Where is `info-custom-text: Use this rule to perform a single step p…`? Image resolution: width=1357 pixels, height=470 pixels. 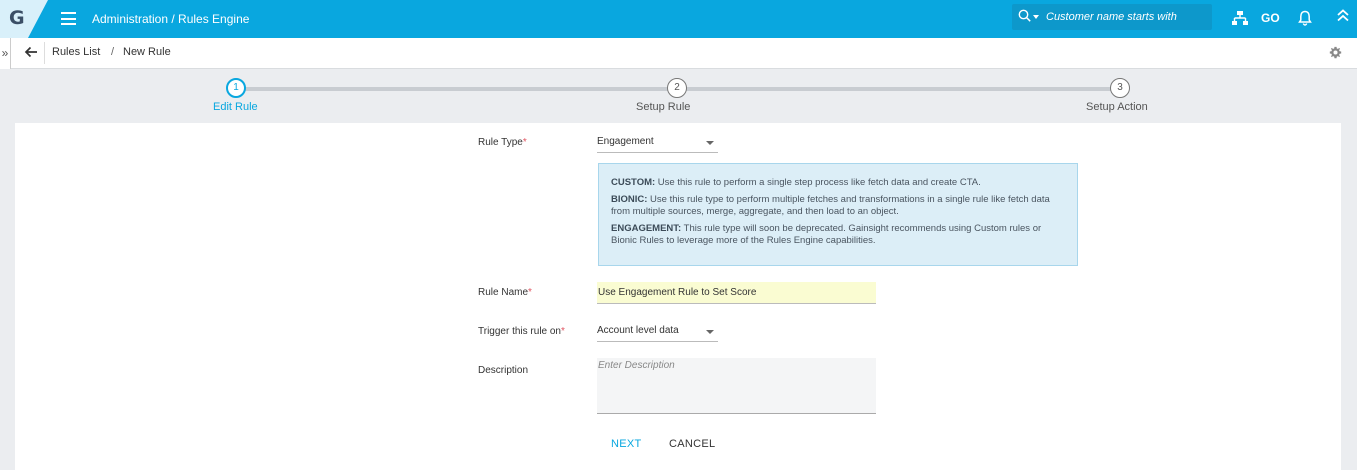 info-custom-text: Use this rule to perform a single step p… is located at coordinates (818, 182).